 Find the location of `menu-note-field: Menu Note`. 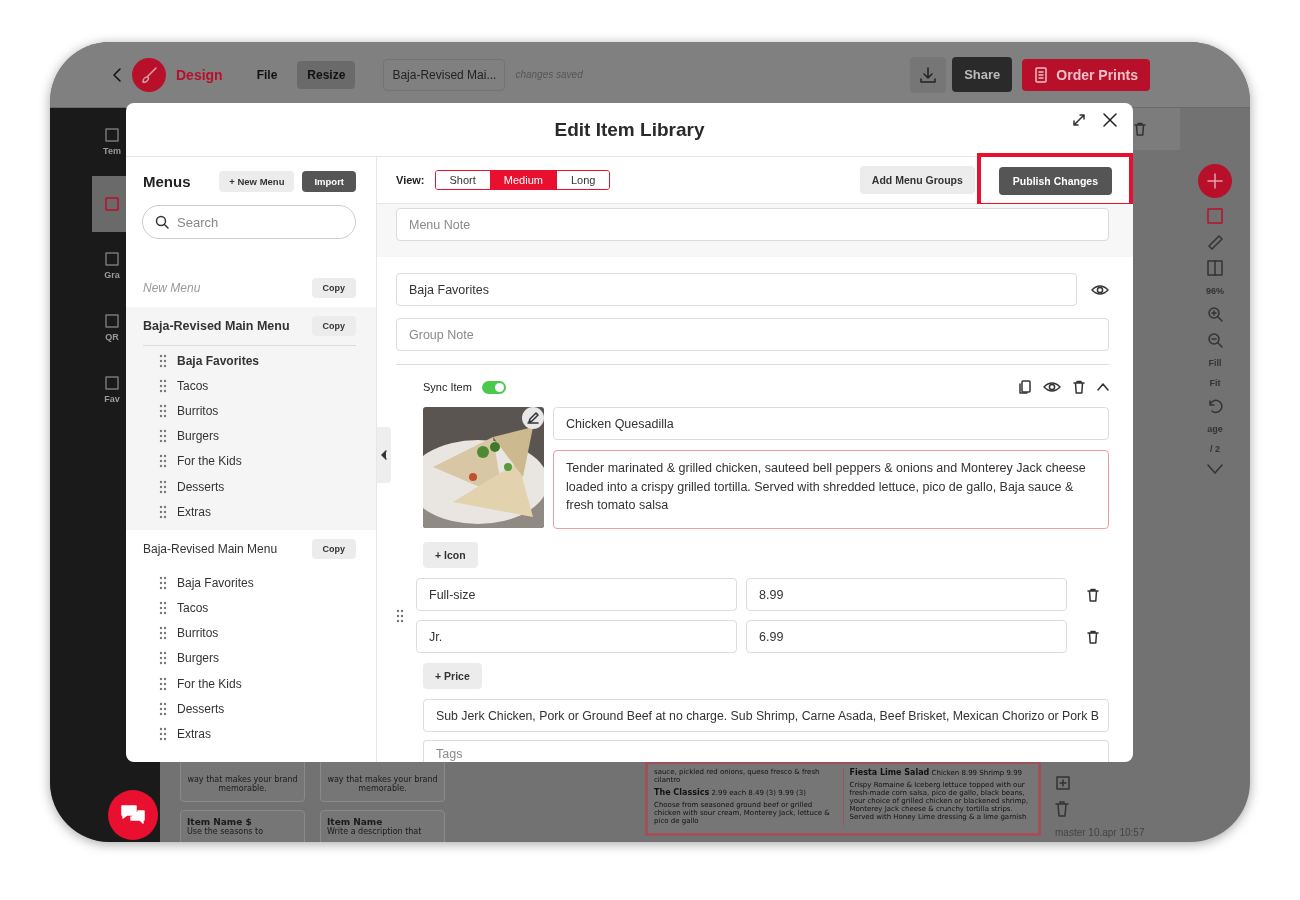

menu-note-field: Menu Note is located at coordinates (752, 224).